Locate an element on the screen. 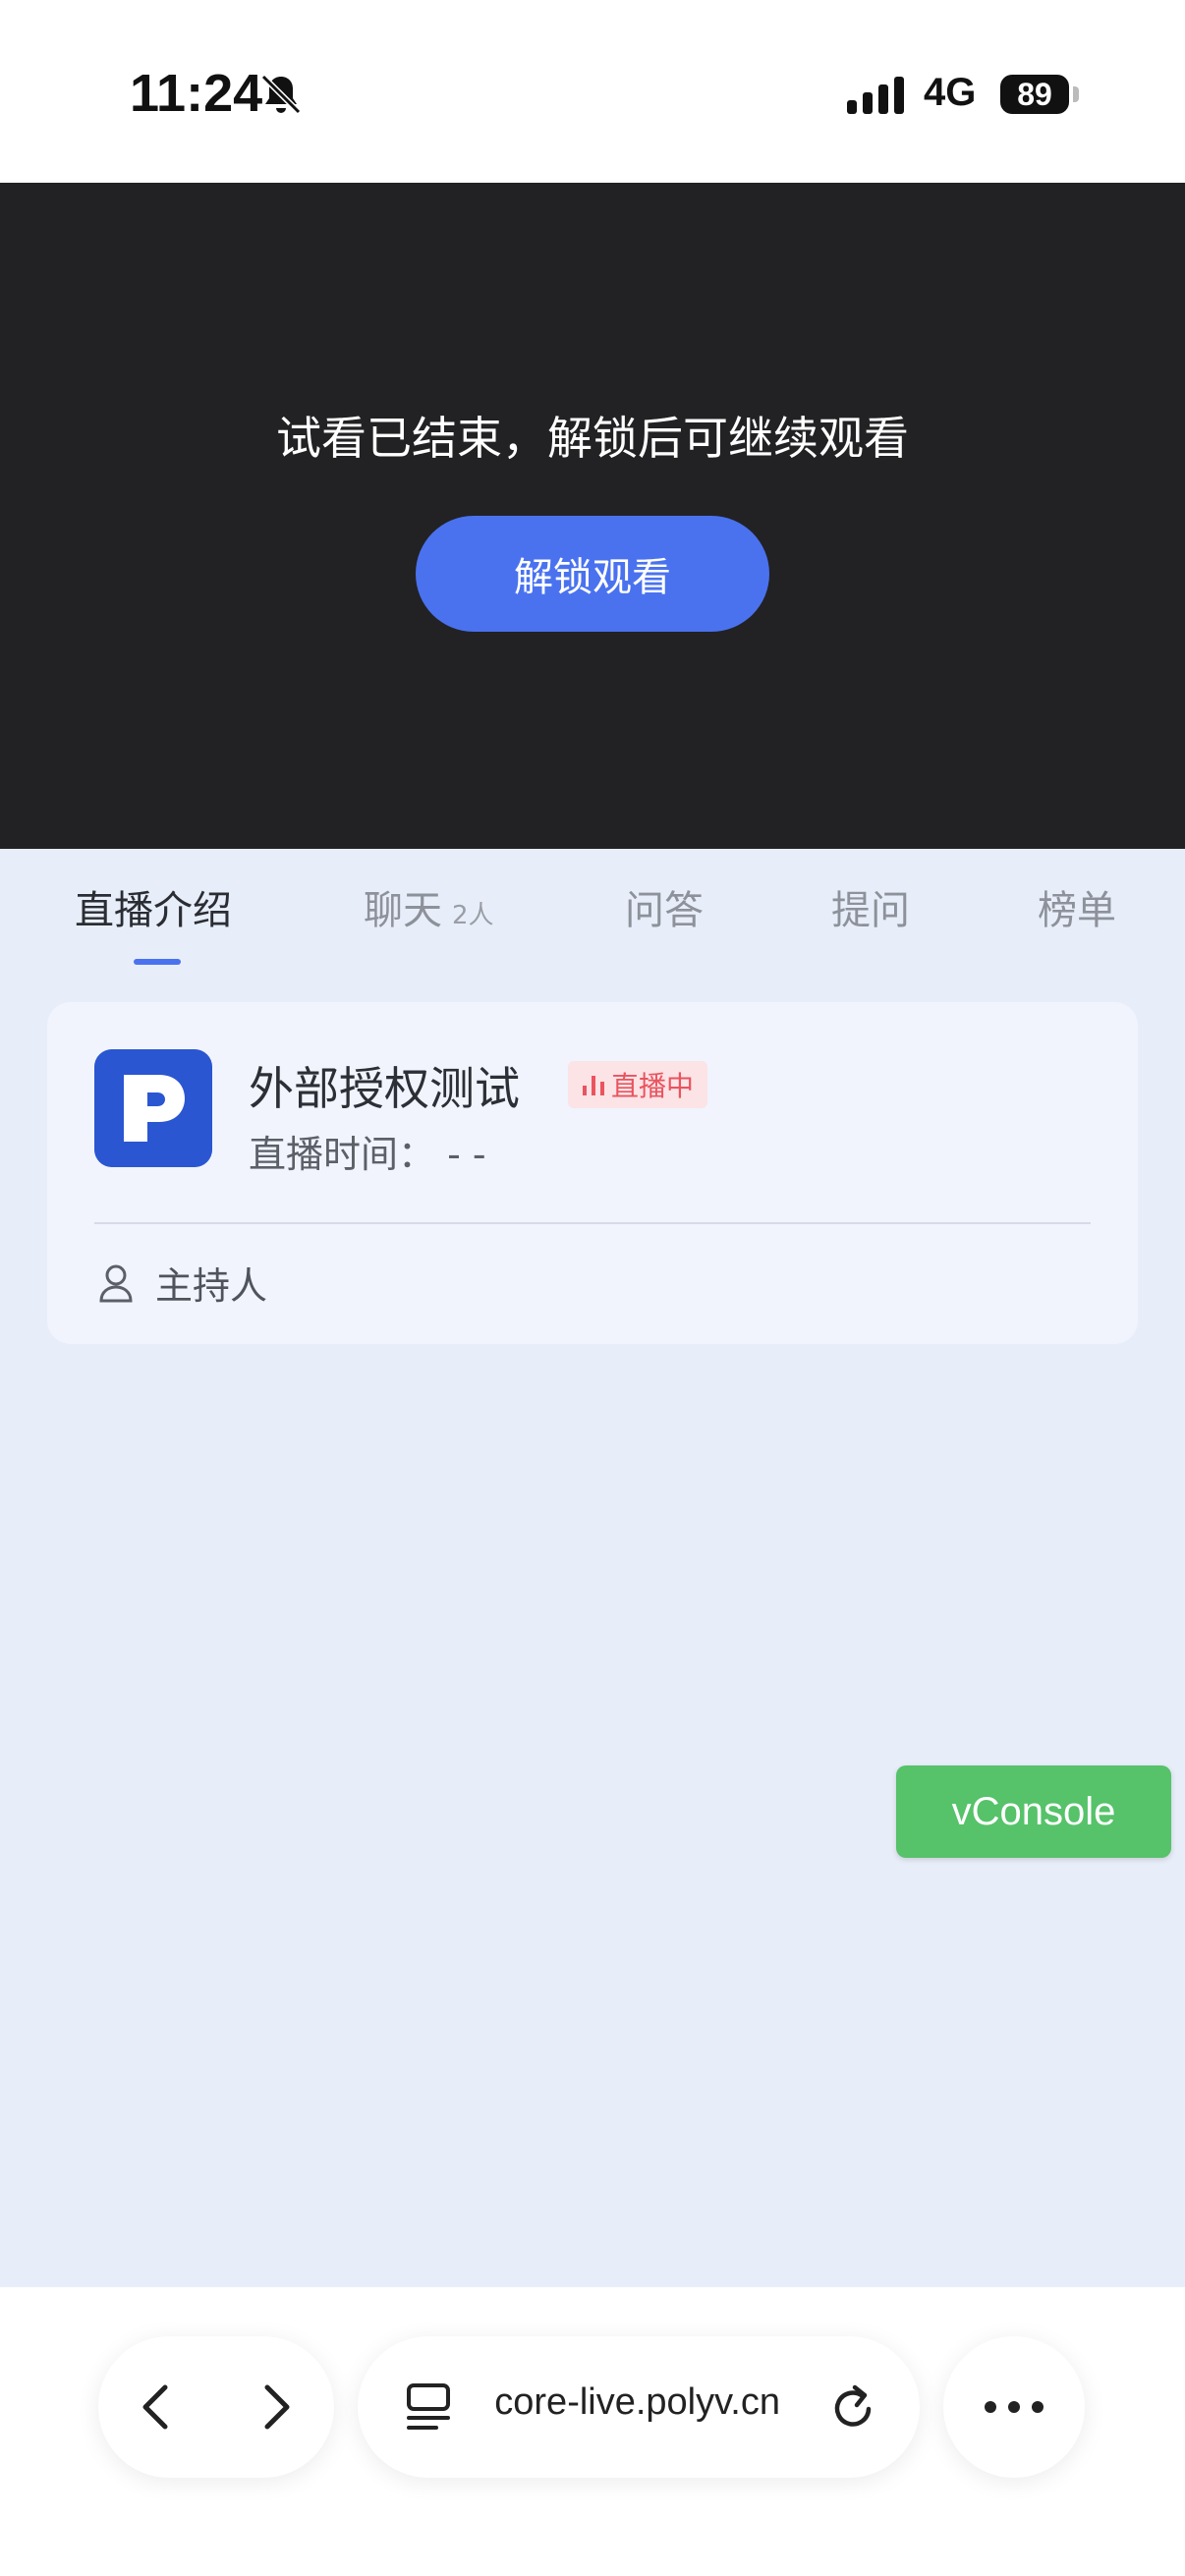  tab-chat-count: 2人 is located at coordinates (473, 915).